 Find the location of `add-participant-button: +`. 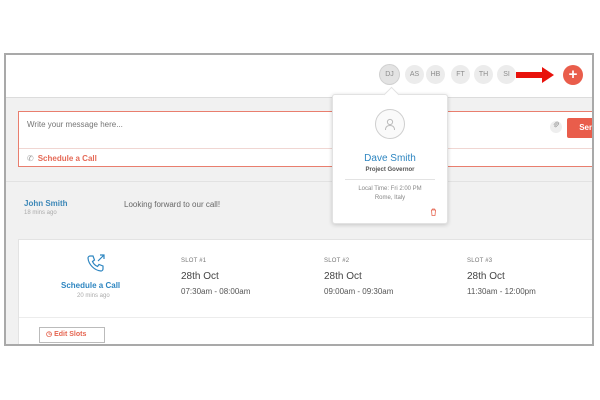

add-participant-button: + is located at coordinates (573, 75).